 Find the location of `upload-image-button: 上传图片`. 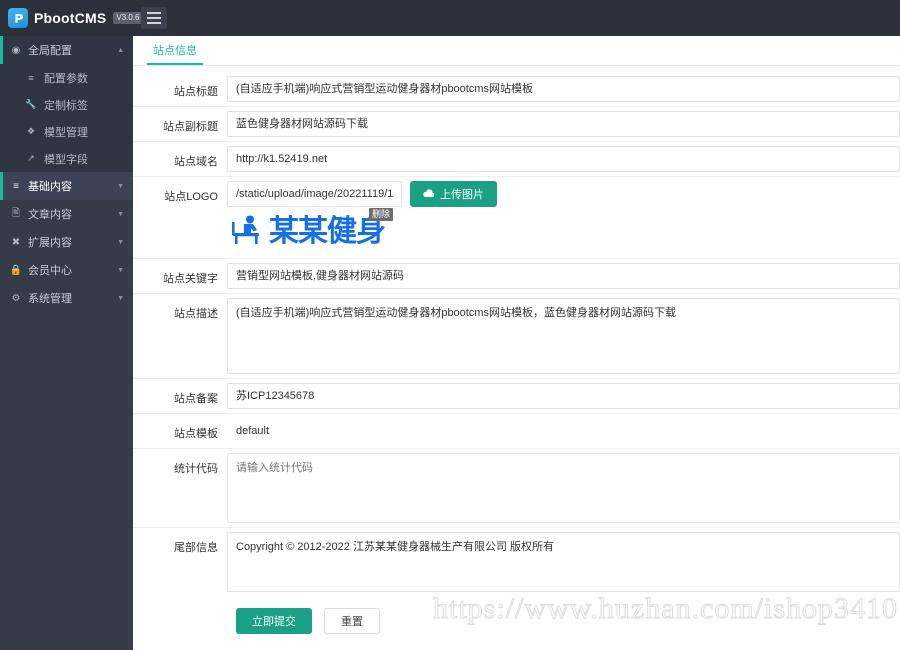

upload-image-button: 上传图片 is located at coordinates (453, 194).